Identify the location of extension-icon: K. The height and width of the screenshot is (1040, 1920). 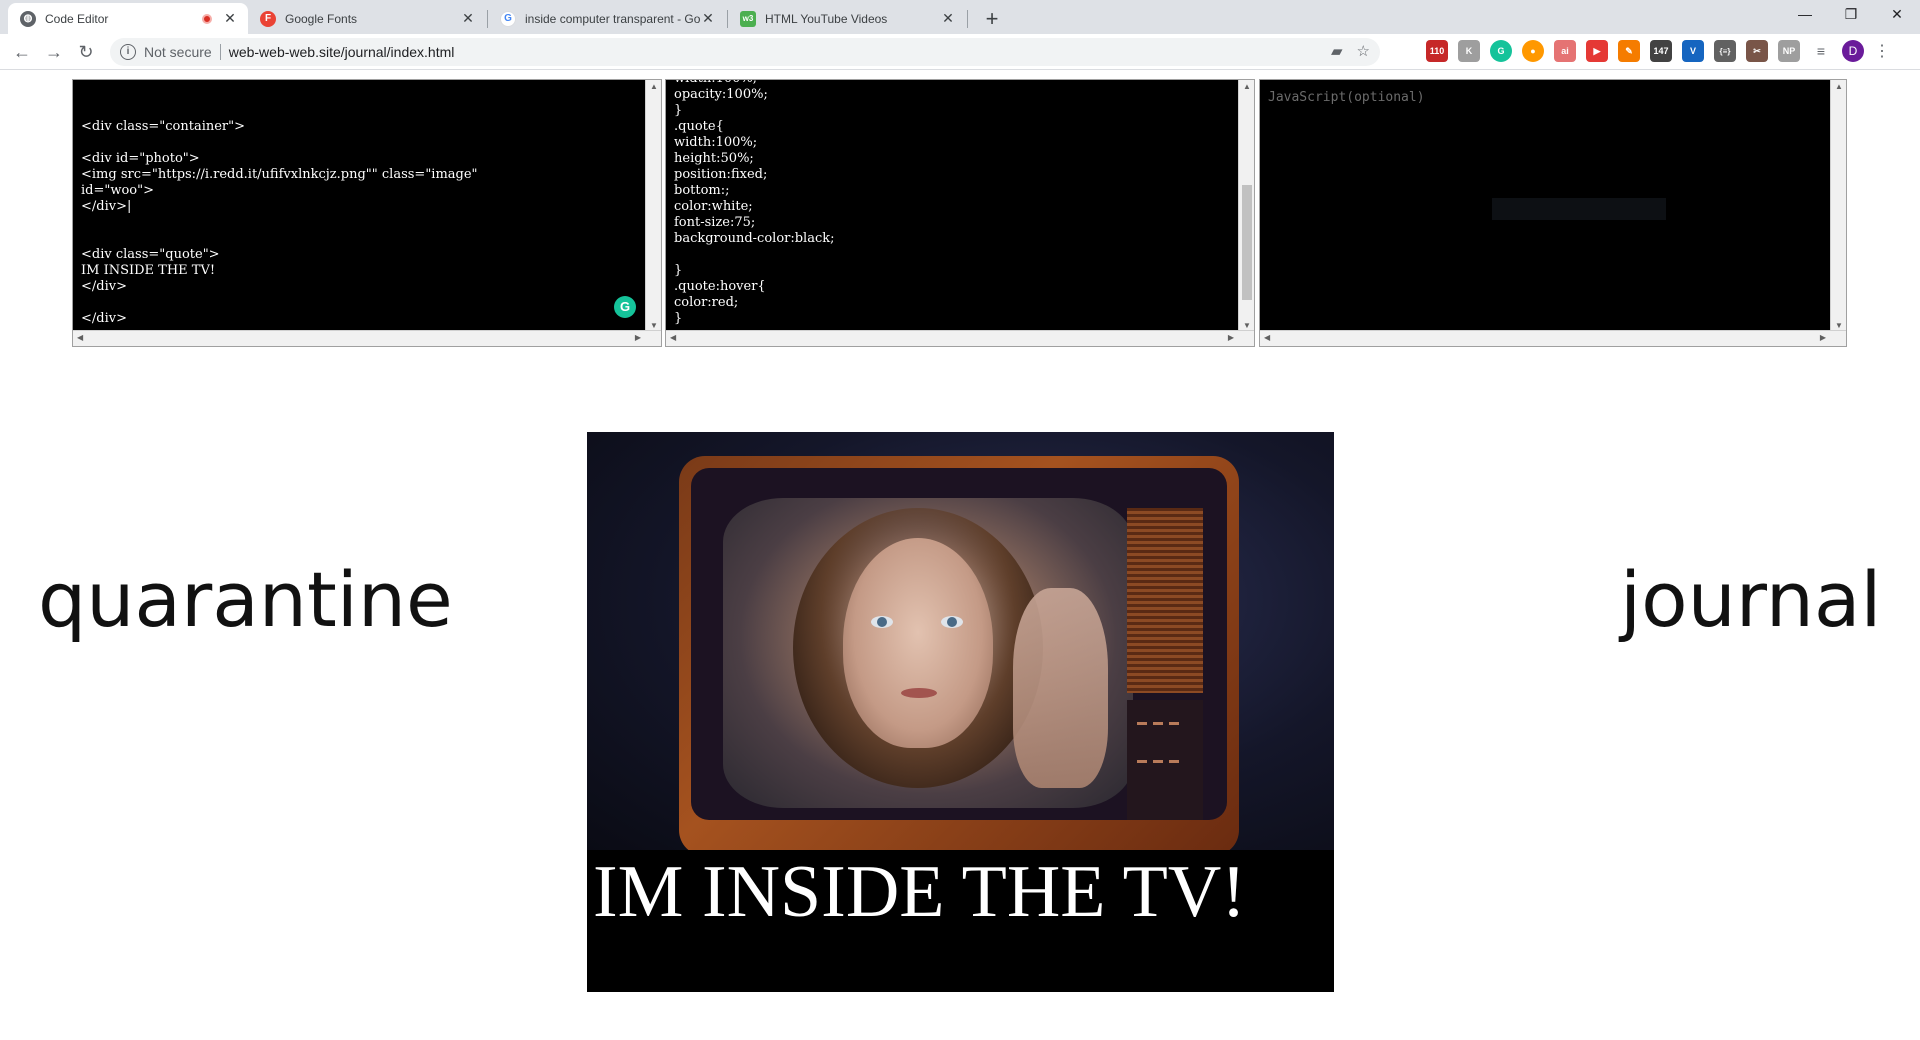
(1469, 51).